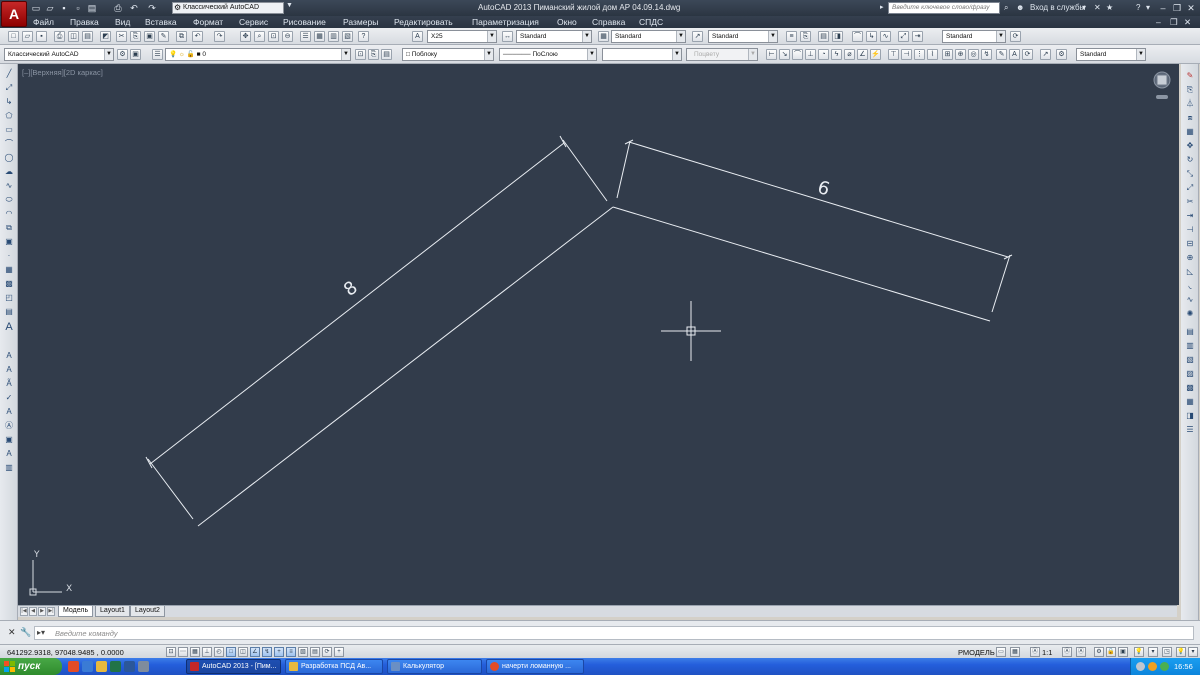  What do you see at coordinates (1138, 8) in the screenshot?
I see `help-icon: ?` at bounding box center [1138, 8].